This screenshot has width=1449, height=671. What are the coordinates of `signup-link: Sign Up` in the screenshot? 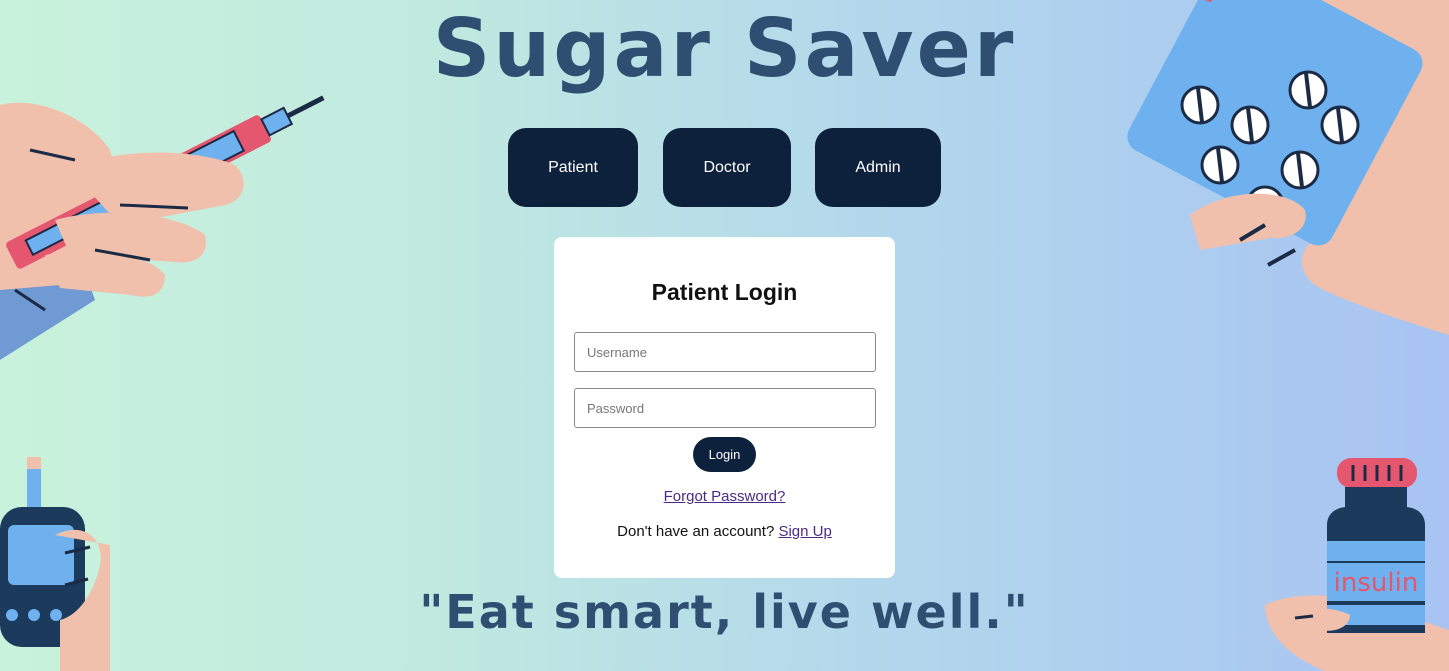 It's located at (804, 531).